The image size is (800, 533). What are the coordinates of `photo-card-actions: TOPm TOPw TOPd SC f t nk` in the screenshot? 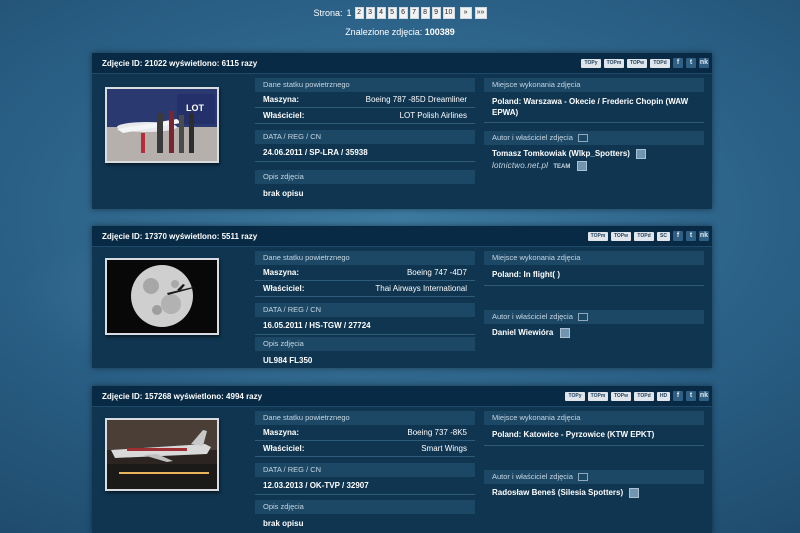 It's located at (648, 236).